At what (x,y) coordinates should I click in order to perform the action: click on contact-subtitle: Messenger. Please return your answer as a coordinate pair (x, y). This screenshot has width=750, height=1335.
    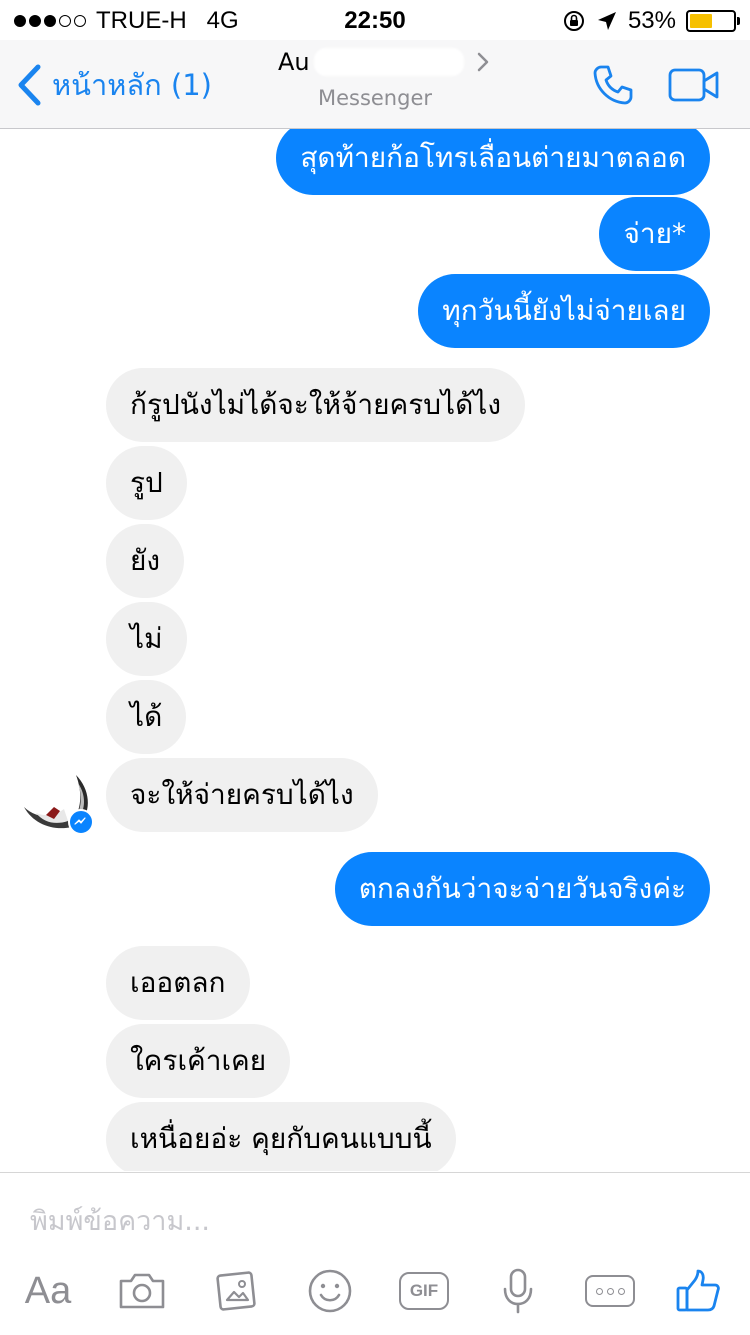
    Looking at the image, I should click on (375, 98).